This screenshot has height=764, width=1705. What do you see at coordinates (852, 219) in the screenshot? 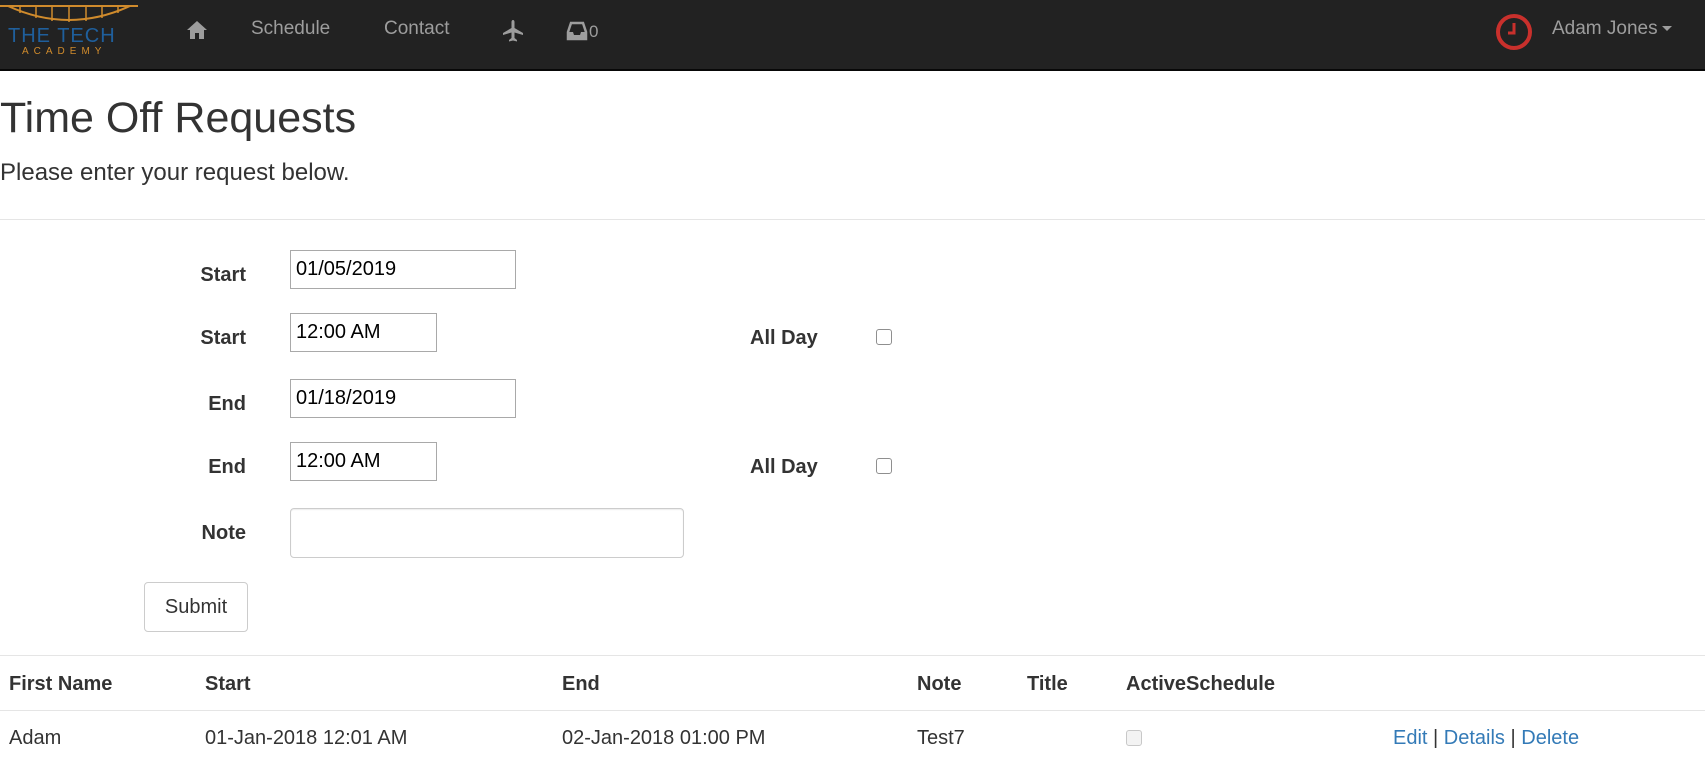
I see `header-divider` at bounding box center [852, 219].